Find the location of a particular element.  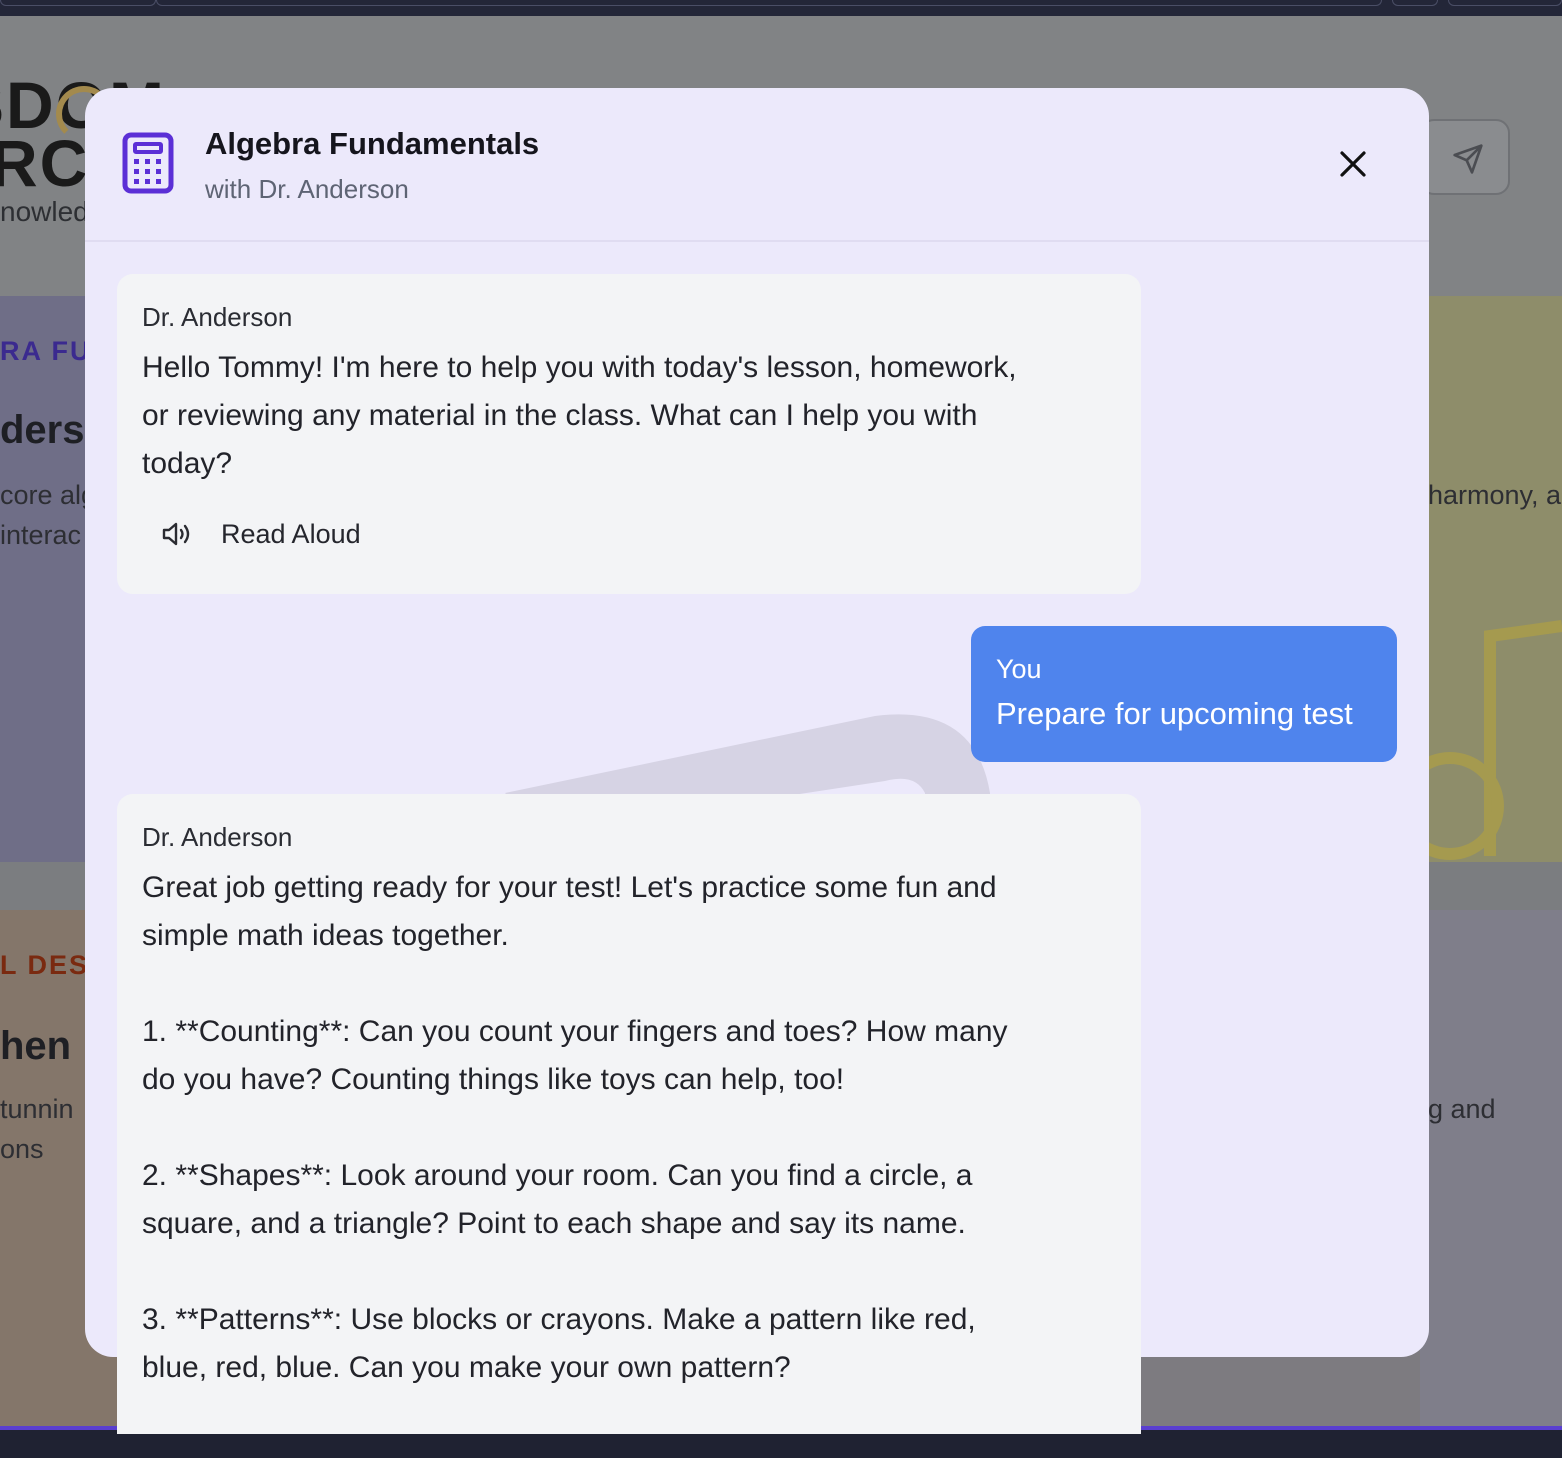

card-heading: hen is located at coordinates (36, 1046).